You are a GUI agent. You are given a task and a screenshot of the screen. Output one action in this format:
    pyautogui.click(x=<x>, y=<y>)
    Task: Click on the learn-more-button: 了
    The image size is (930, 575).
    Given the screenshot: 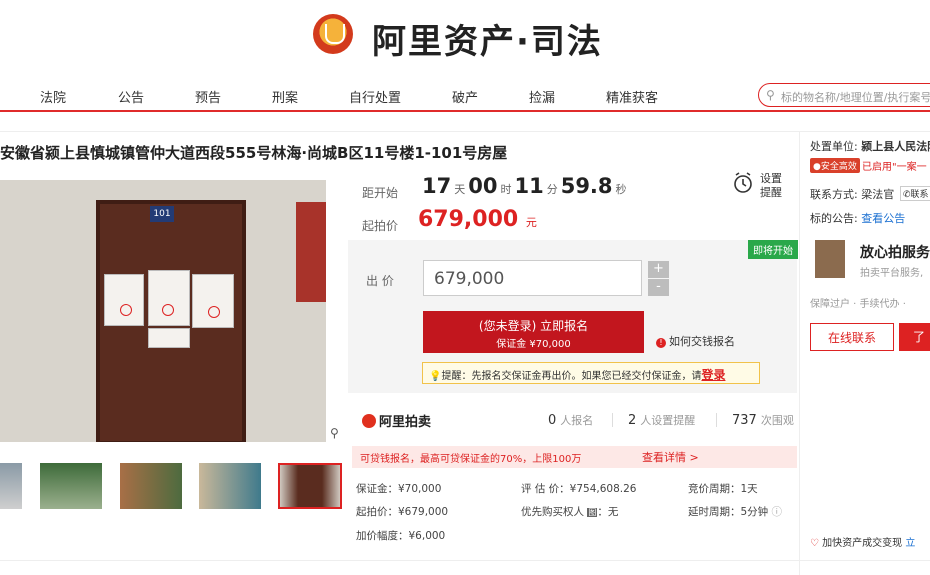 What is the action you would take?
    pyautogui.click(x=914, y=337)
    